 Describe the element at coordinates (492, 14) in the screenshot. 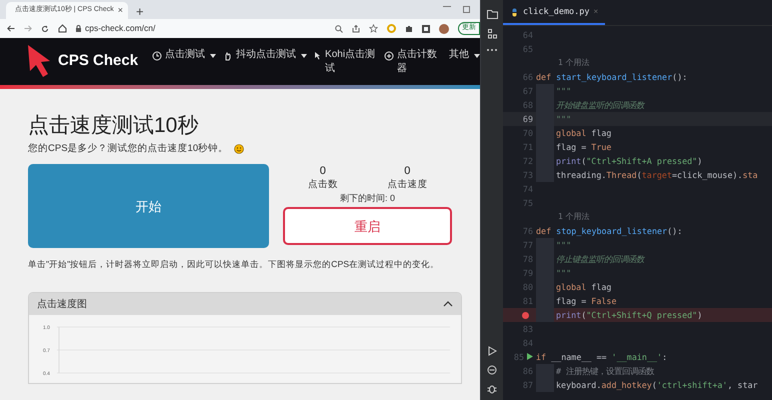

I see `folder-icon` at that location.